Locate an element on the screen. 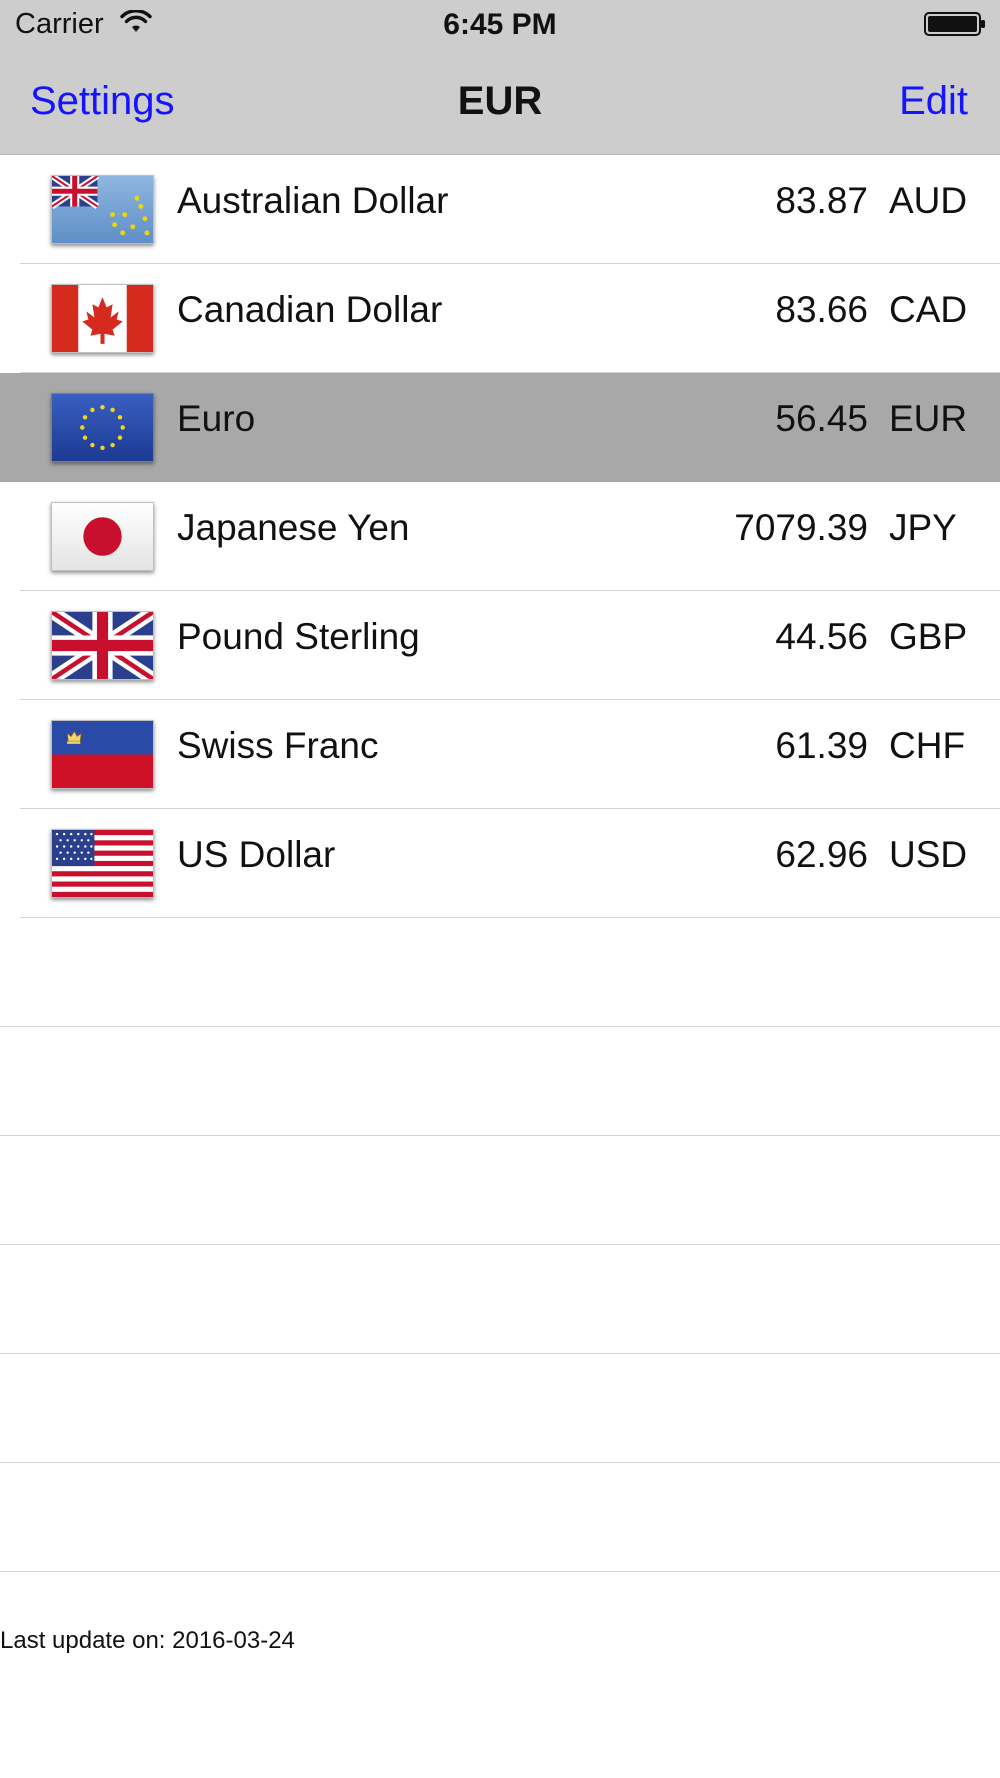  australia-flag-icon is located at coordinates (102, 209).